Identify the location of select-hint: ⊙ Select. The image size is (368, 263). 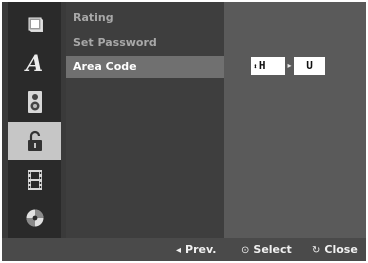
(266, 249).